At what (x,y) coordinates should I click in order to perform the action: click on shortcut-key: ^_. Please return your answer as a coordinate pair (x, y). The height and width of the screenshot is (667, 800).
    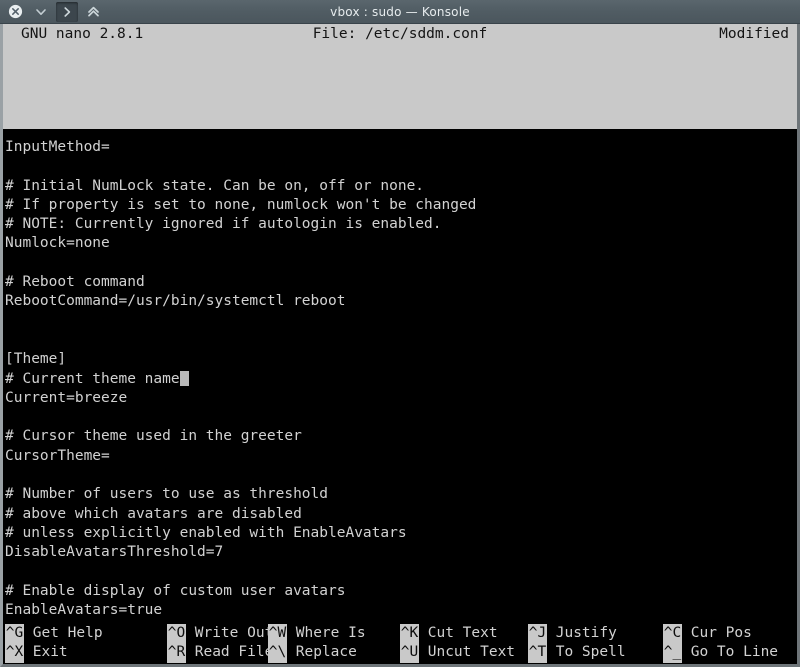
    Looking at the image, I should click on (672, 653).